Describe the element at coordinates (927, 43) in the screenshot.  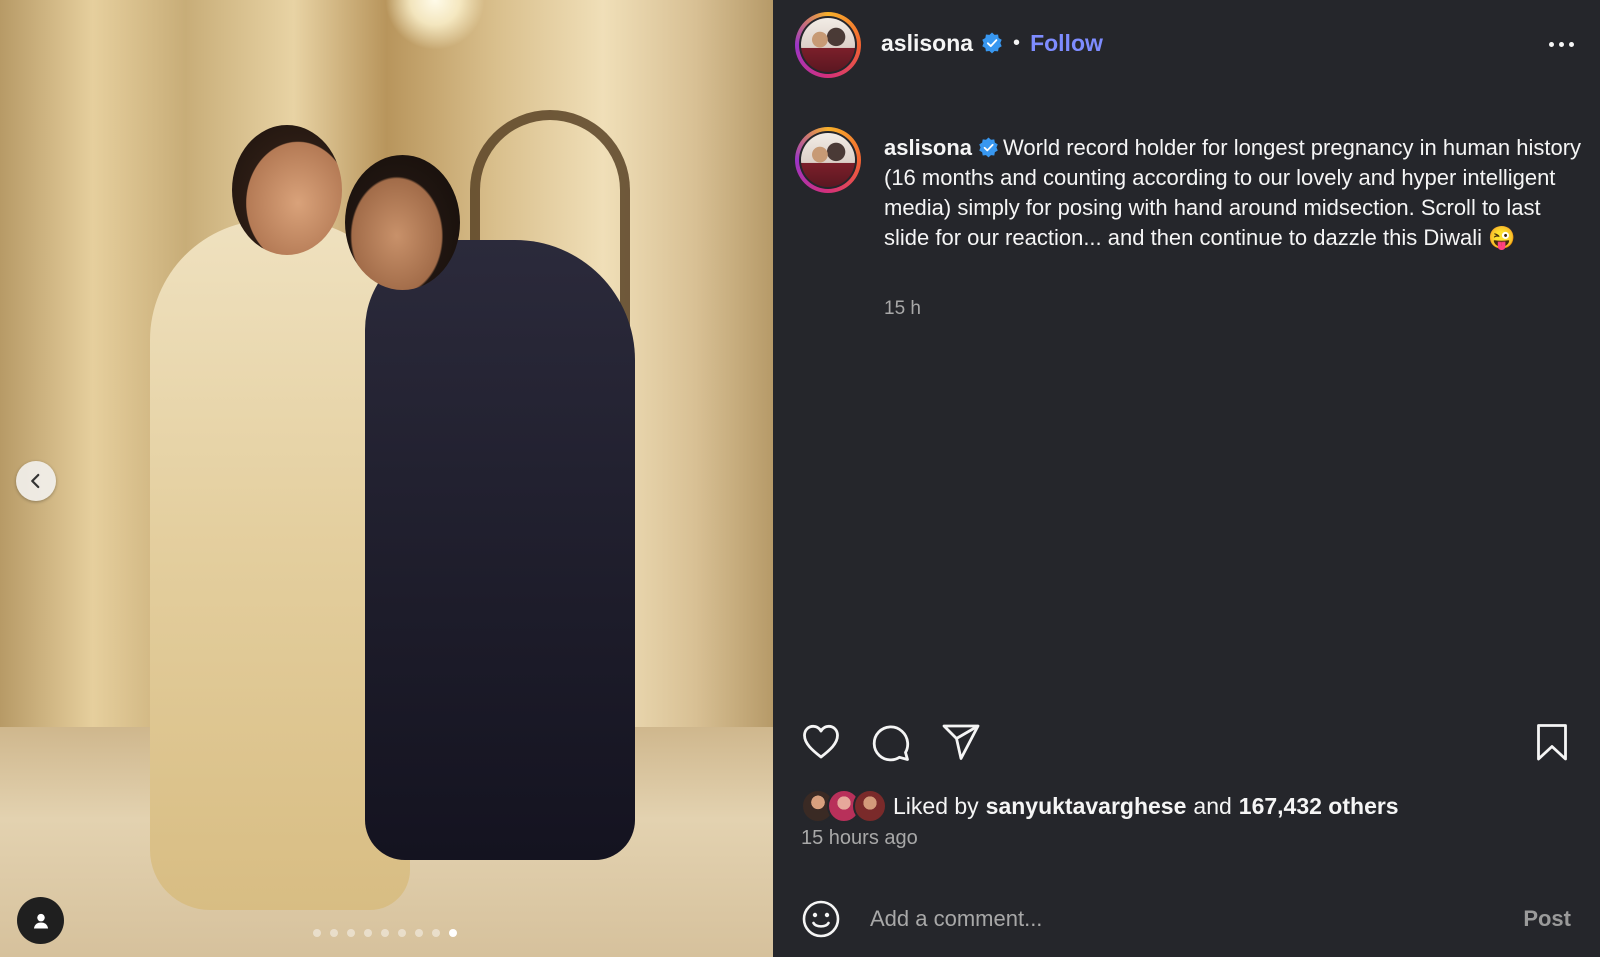
I see `author-username: aslisona` at that location.